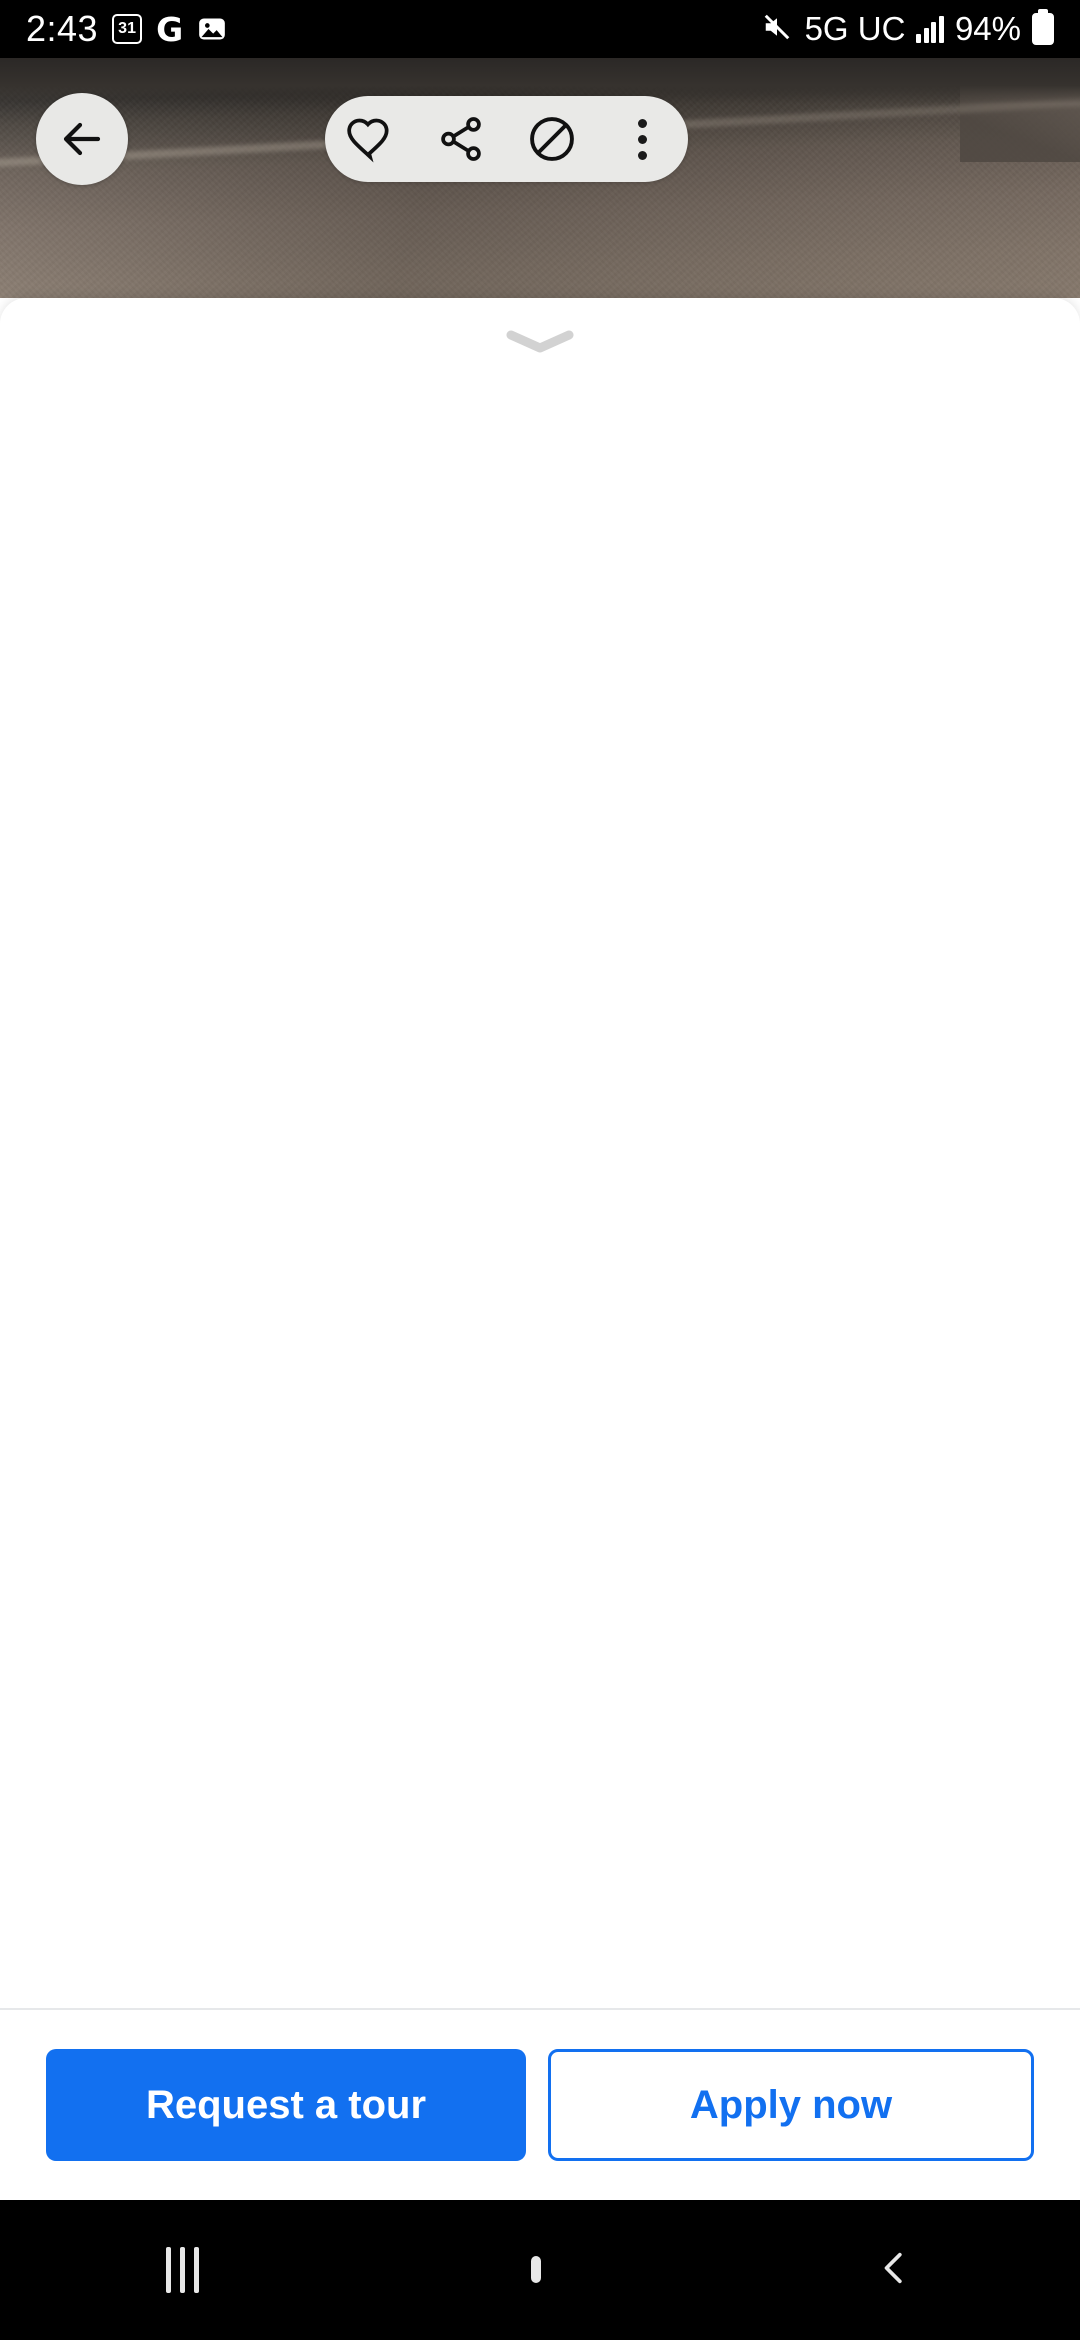 The image size is (1080, 2340). I want to click on share-icon, so click(461, 139).